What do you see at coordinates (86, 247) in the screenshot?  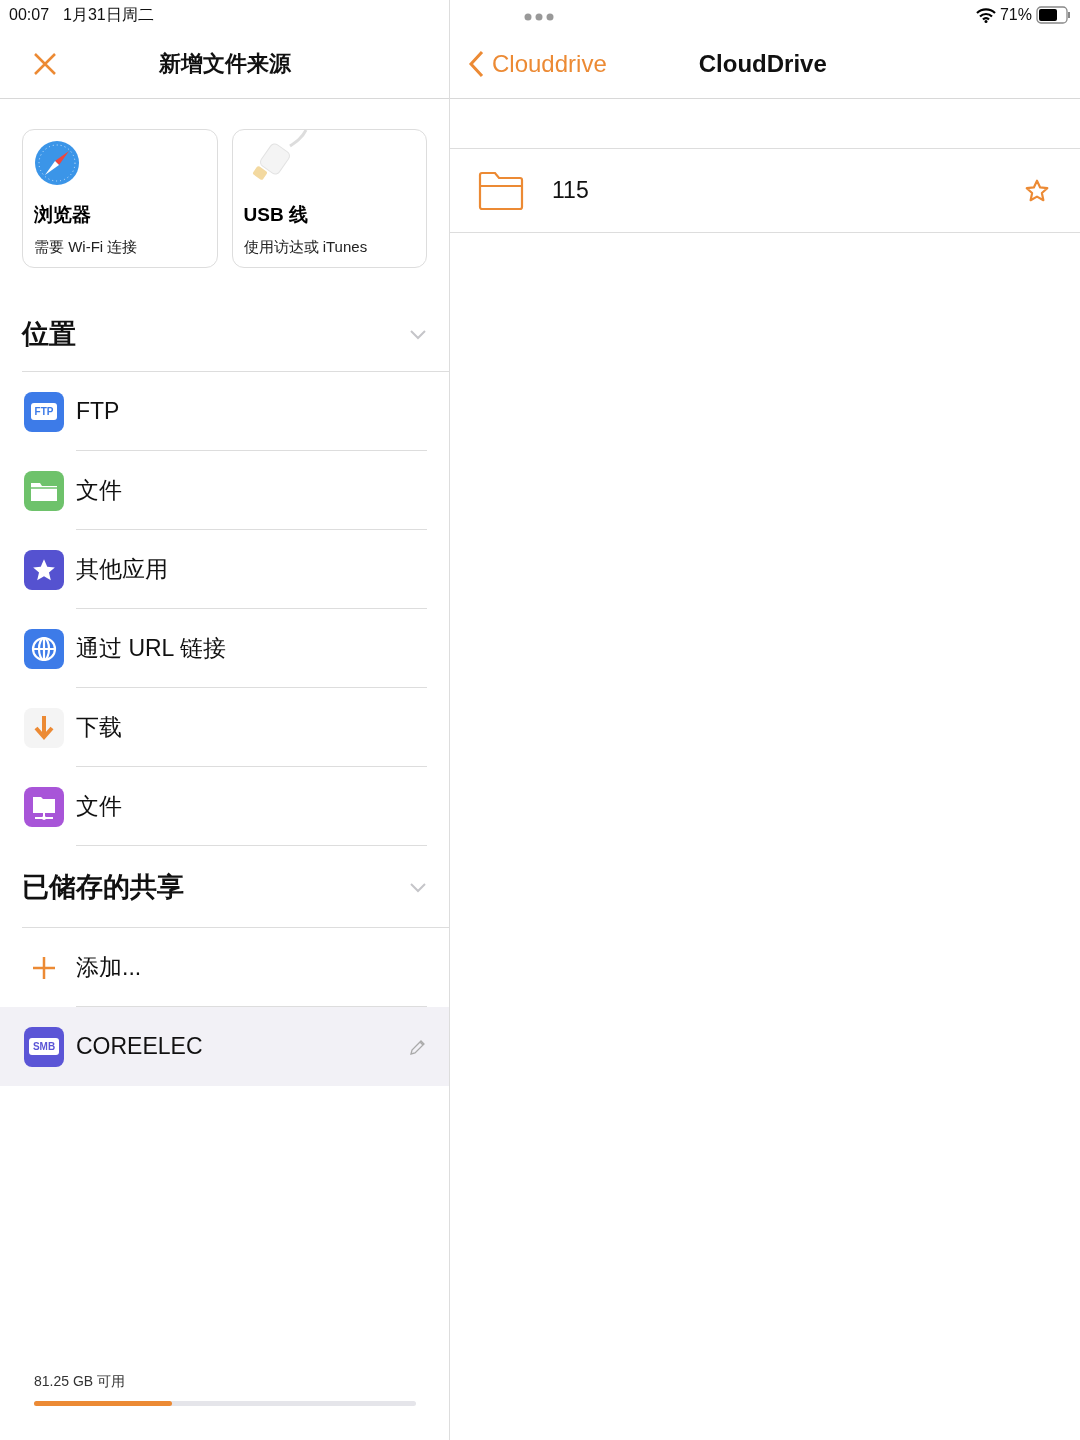 I see `card-subtitle: 需要 Wi-Fi 连接` at bounding box center [86, 247].